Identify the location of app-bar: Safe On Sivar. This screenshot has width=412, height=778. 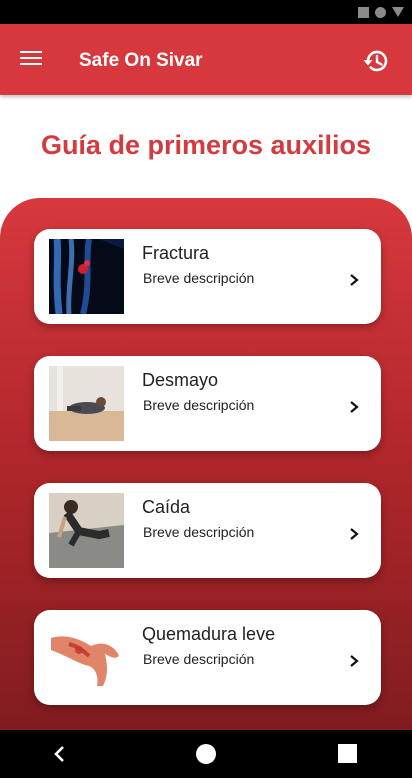
(206, 59).